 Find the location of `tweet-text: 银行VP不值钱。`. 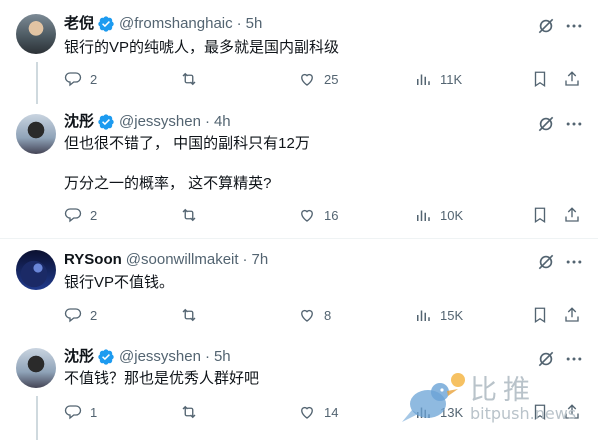

tweet-text: 银行VP不值钱。 is located at coordinates (119, 282).